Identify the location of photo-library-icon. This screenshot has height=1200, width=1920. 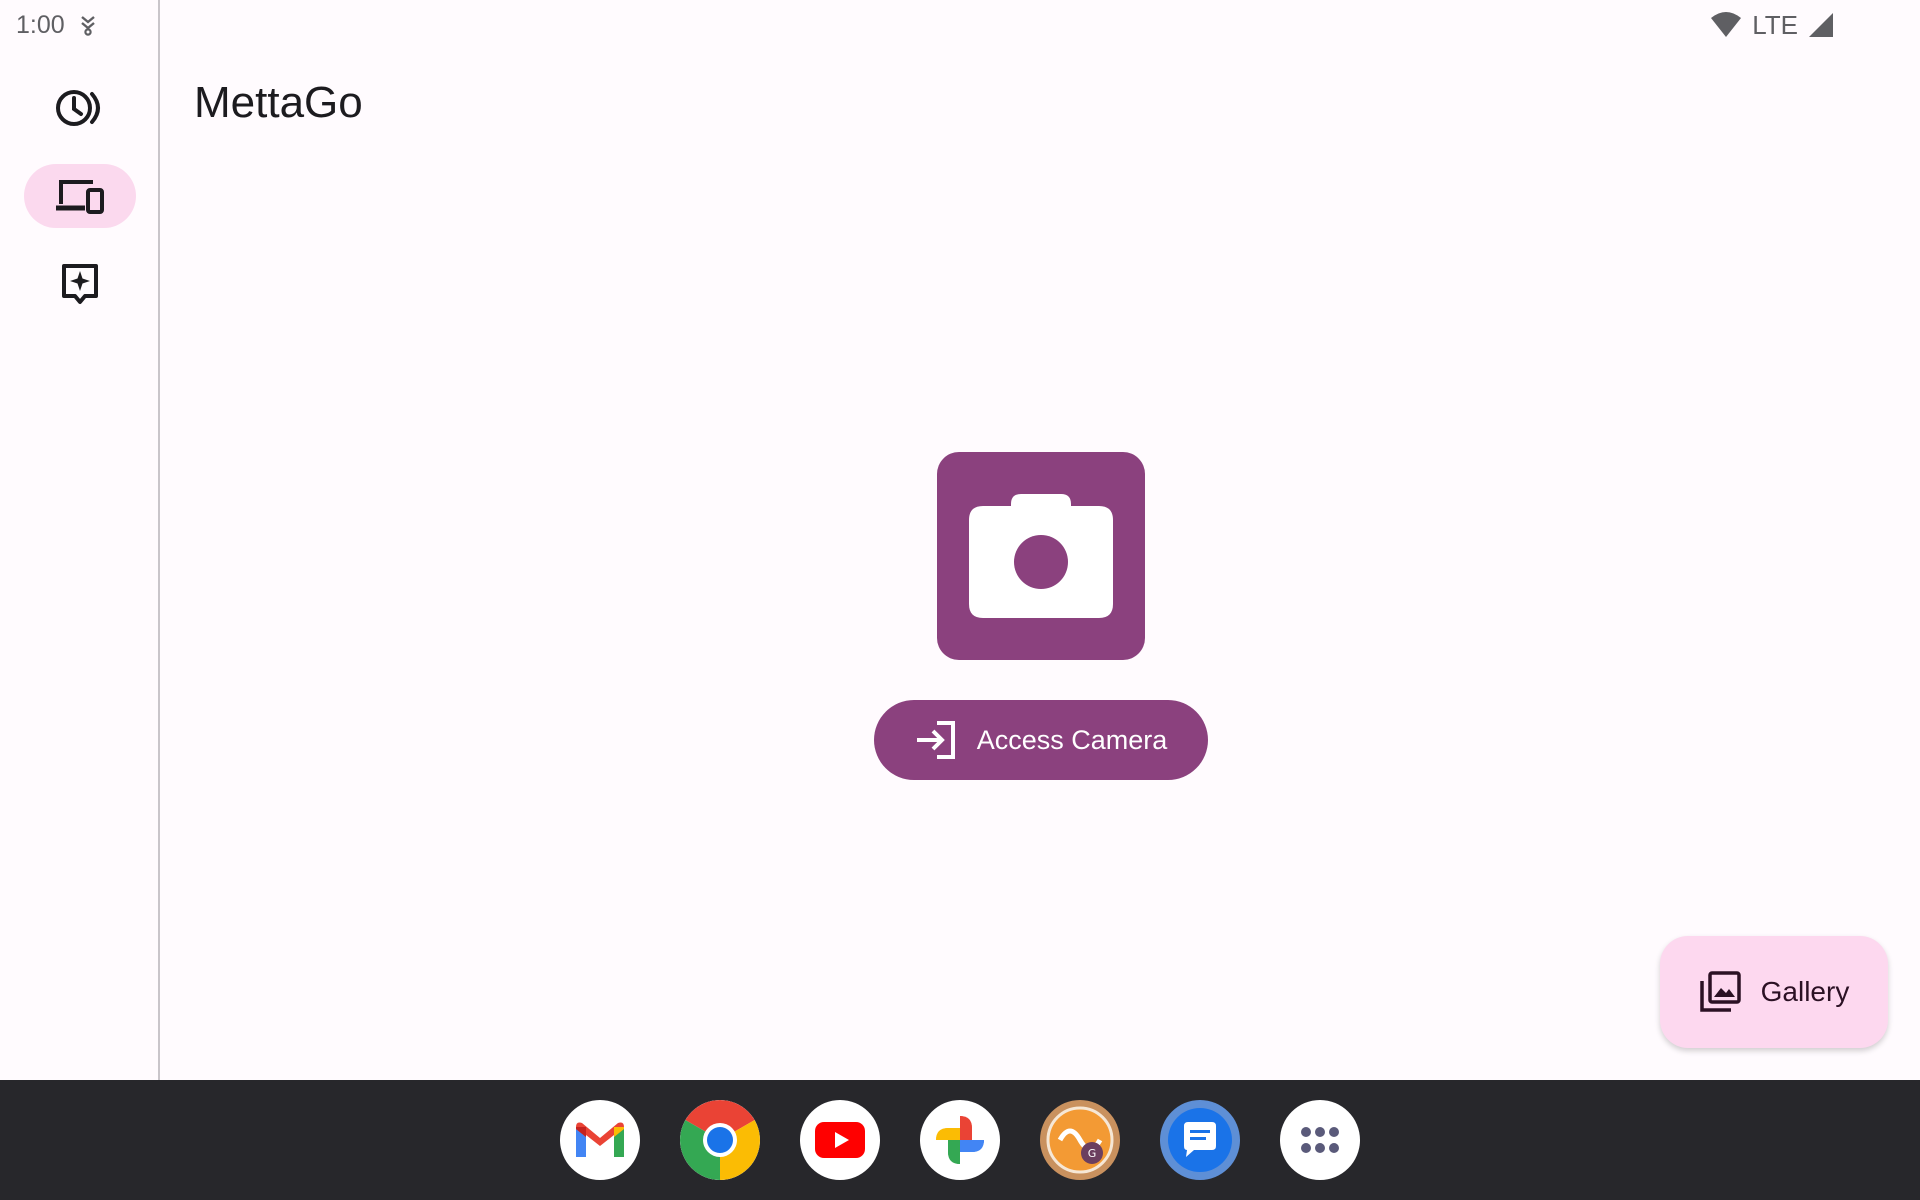
(1720, 992).